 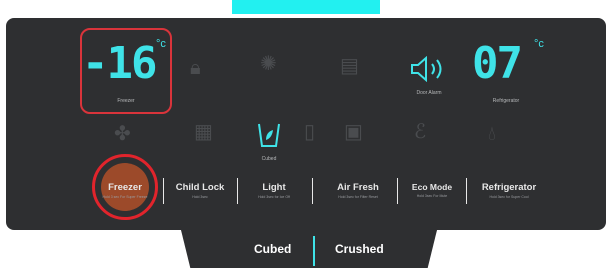 I want to click on door-alarm-label: Door Alarm, so click(x=429, y=93).